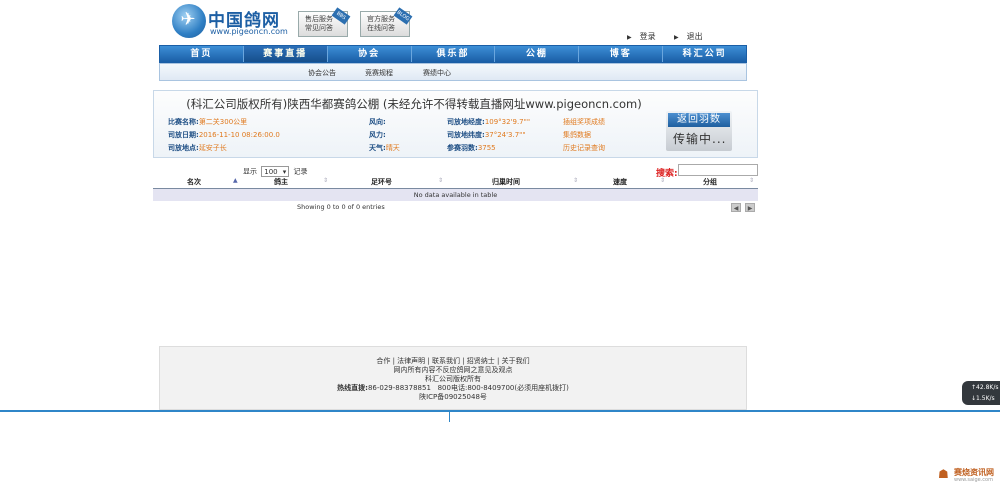 The image size is (1000, 490). Describe the element at coordinates (453, 72) in the screenshot. I see `sub-nav: 协会公告 竞赛规程 赛绩中心` at that location.